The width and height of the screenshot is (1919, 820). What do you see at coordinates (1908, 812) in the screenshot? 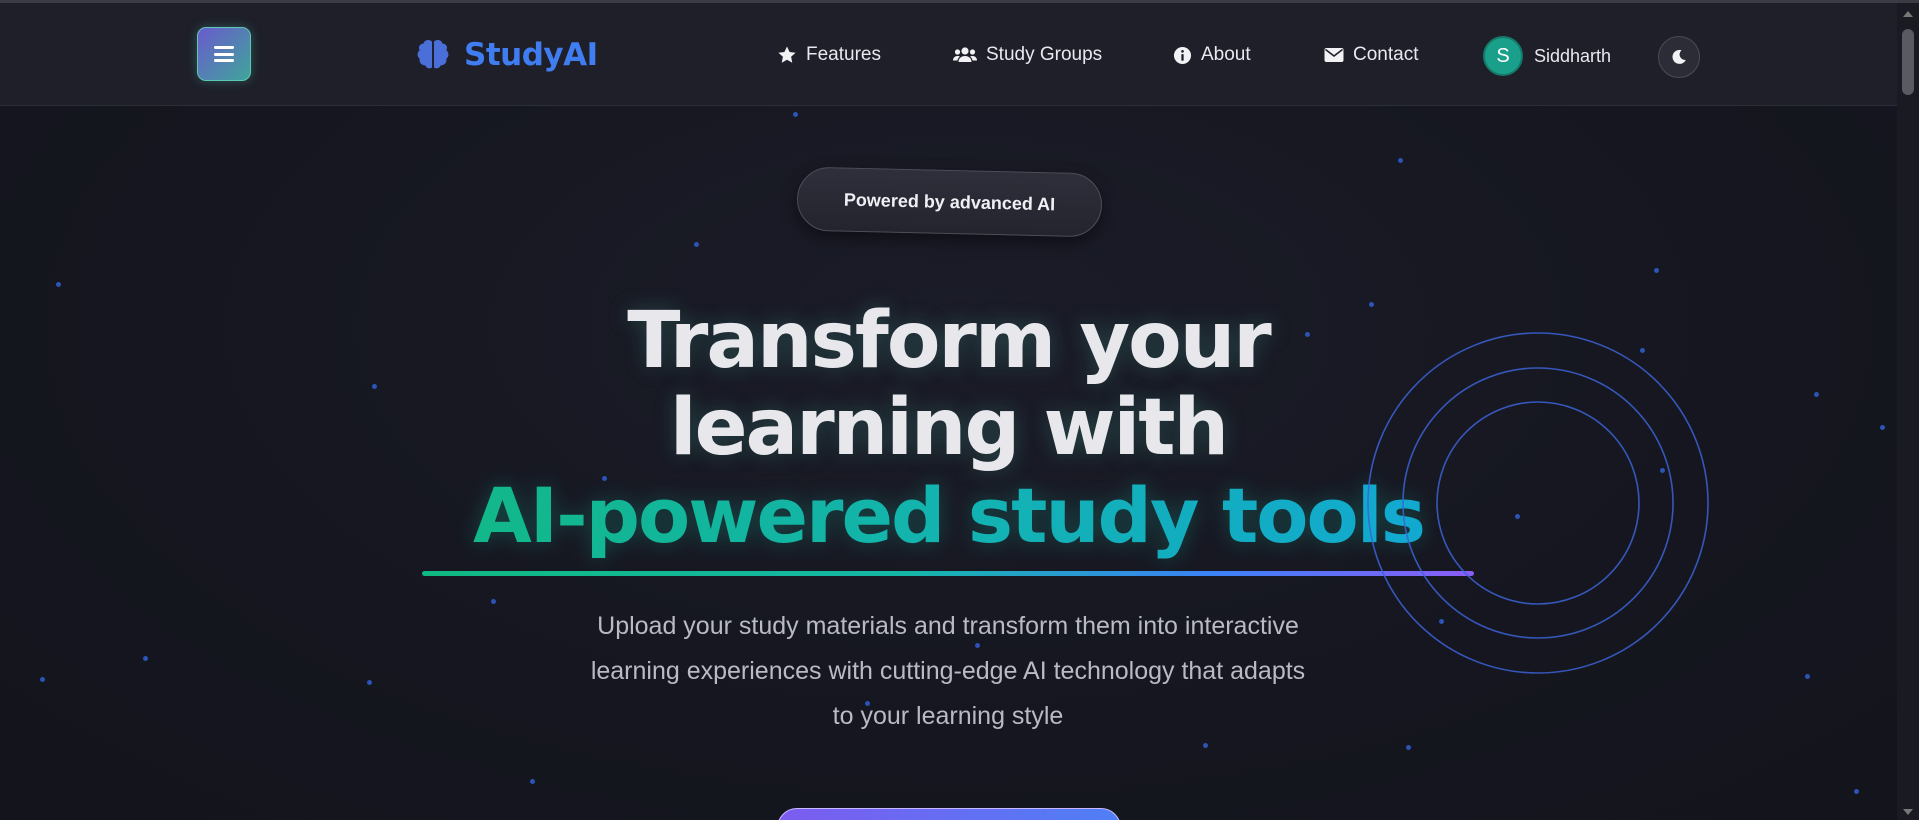
I see `scroll-down-arrow-icon` at bounding box center [1908, 812].